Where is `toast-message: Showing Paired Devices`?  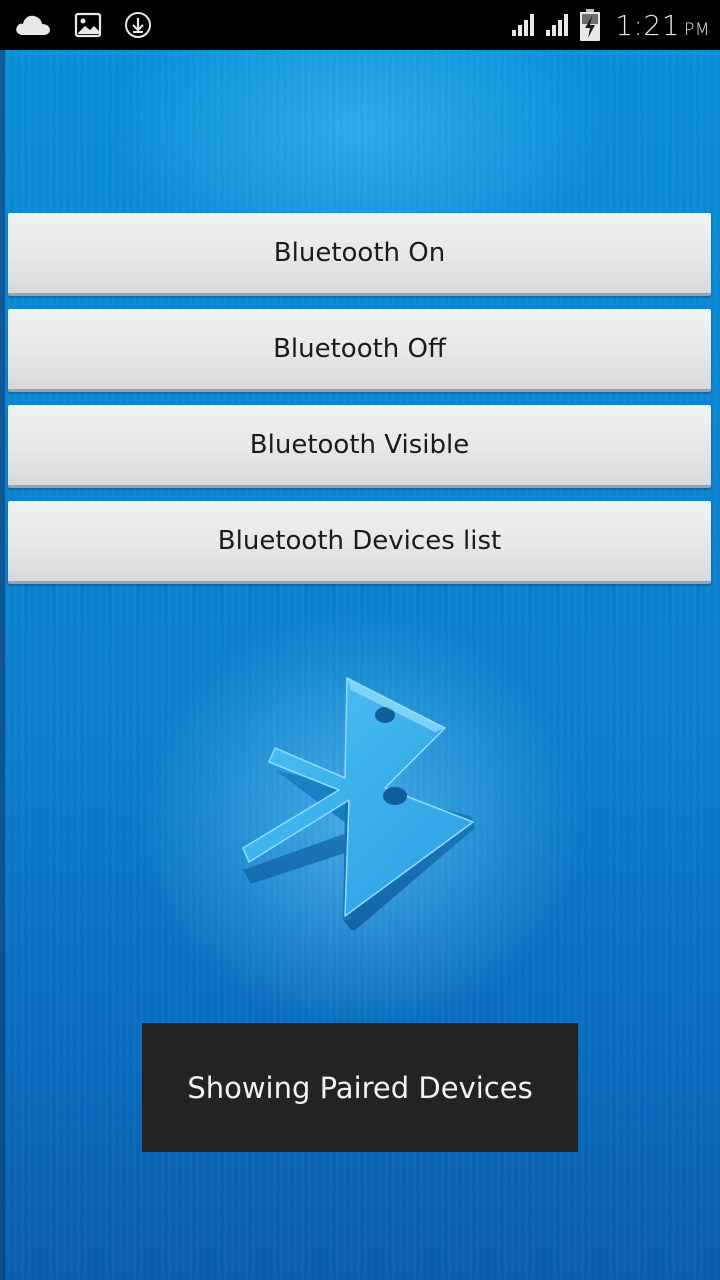
toast-message: Showing Paired Devices is located at coordinates (360, 1087).